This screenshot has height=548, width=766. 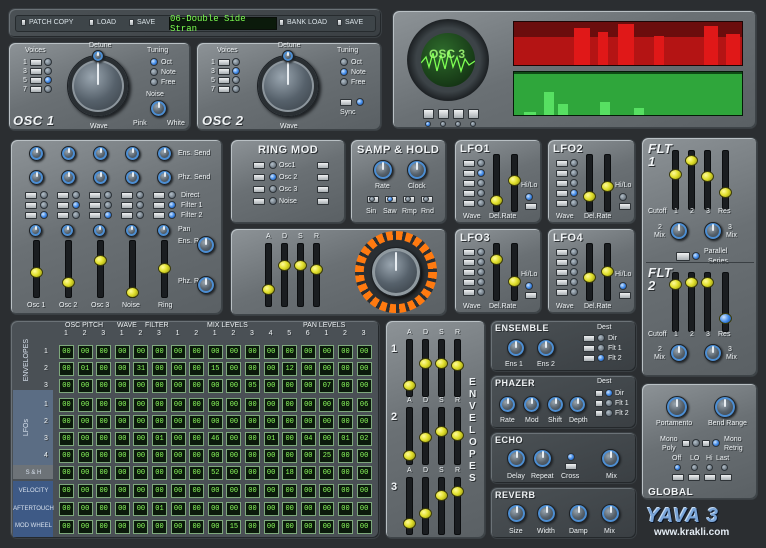 I want to click on echo-repeat-knob, so click(x=542, y=458).